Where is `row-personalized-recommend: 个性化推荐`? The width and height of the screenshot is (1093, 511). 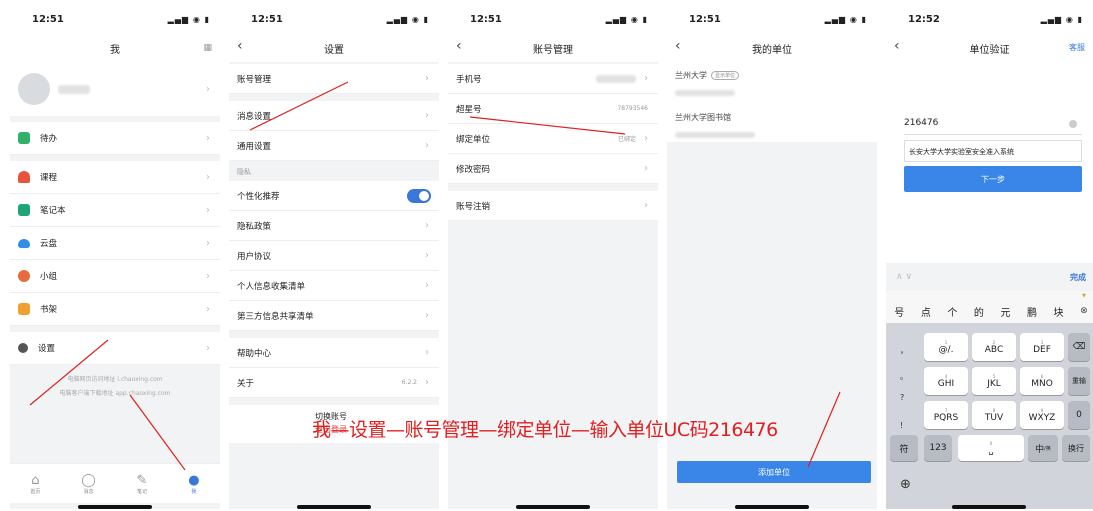
row-personalized-recommend: 个性化推荐 is located at coordinates (334, 196).